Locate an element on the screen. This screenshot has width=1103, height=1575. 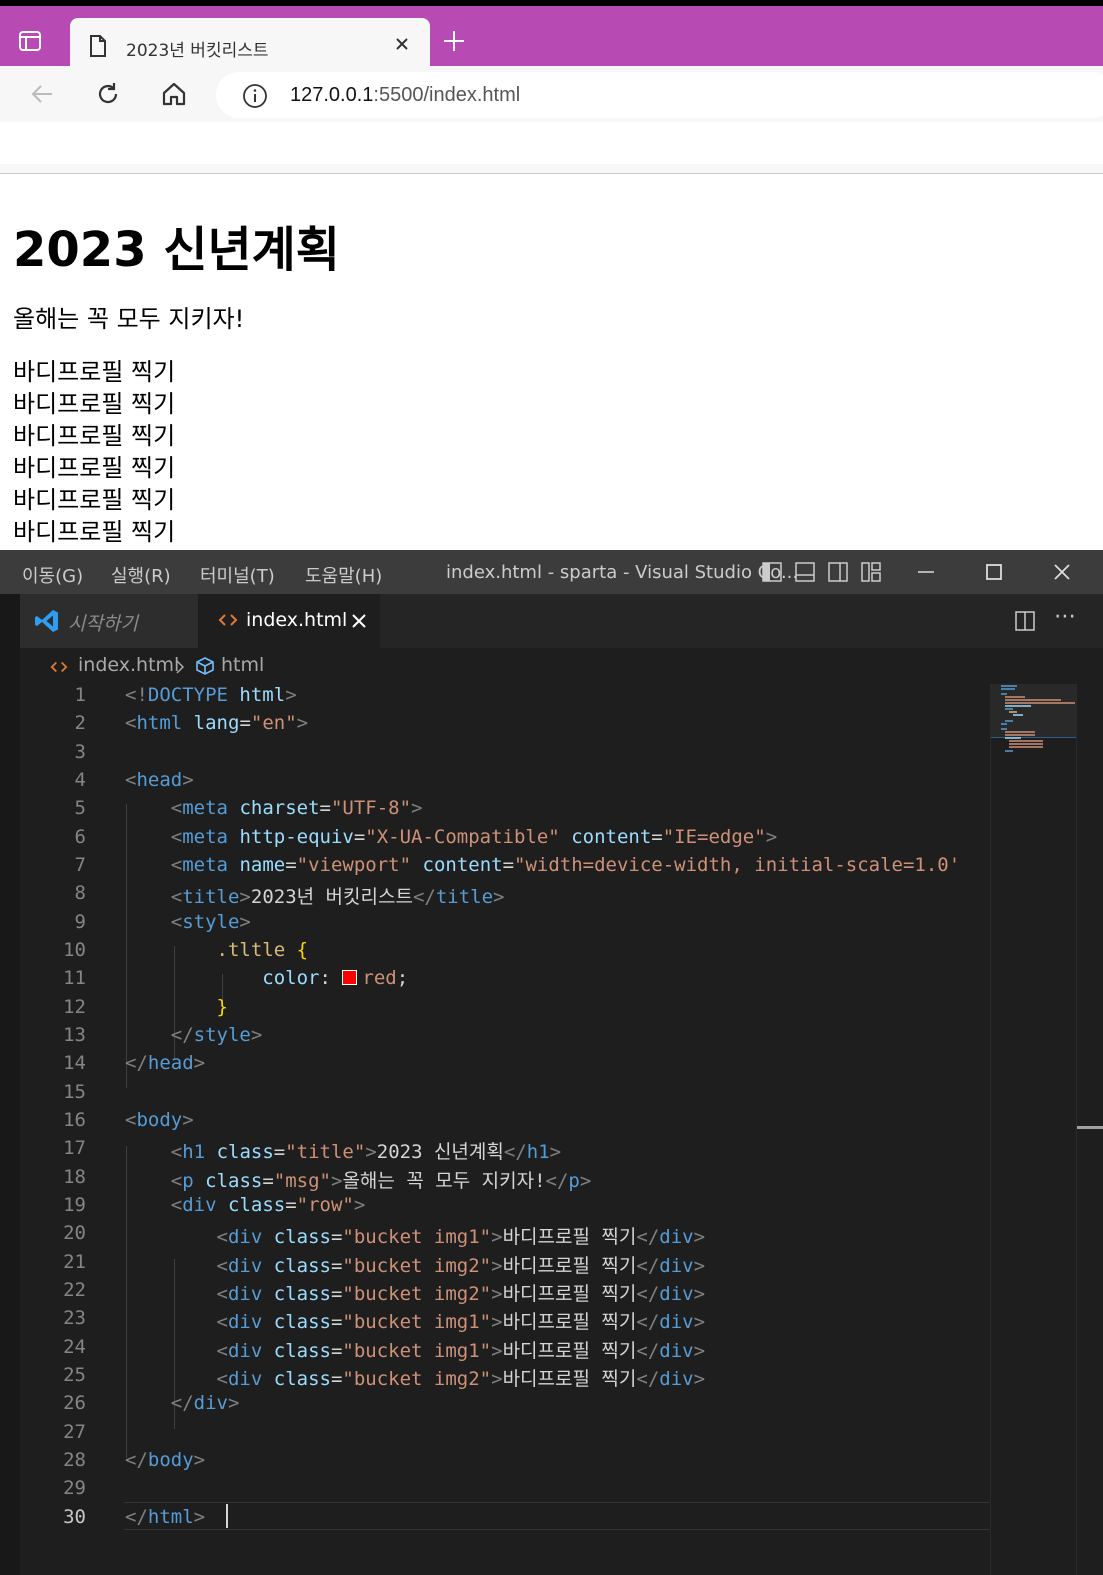
line-number: 5 is located at coordinates (80, 808).